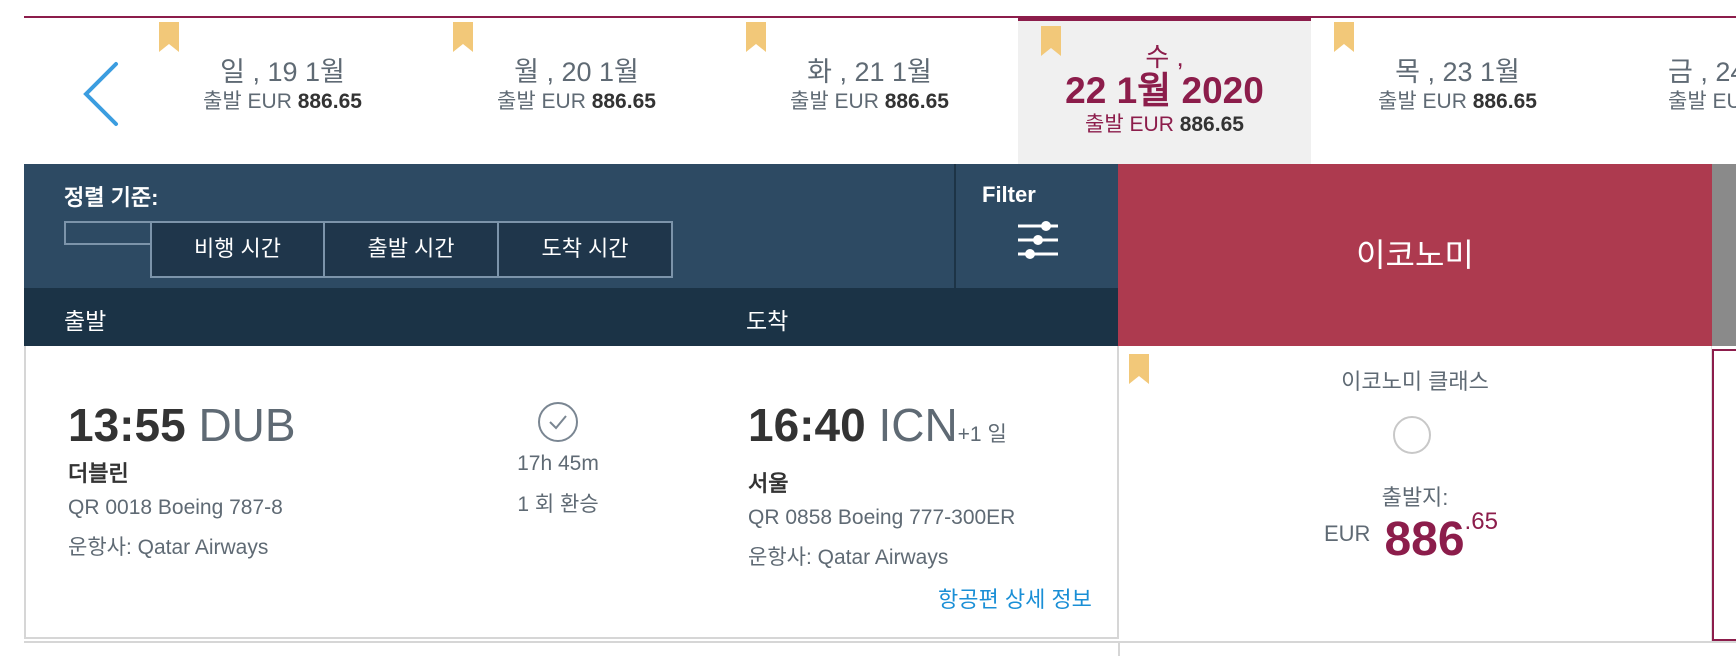 Image resolution: width=1736 pixels, height=656 pixels. Describe the element at coordinates (1415, 255) in the screenshot. I see `economy-cabin-header: 이코노미` at that location.